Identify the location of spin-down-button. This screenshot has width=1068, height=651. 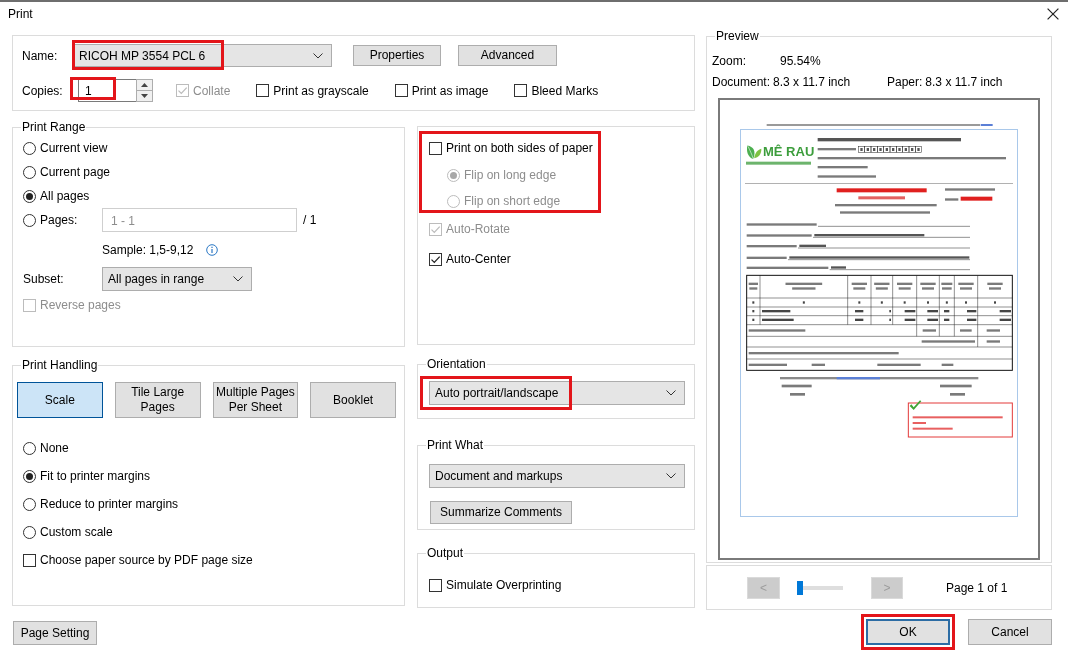
(144, 96).